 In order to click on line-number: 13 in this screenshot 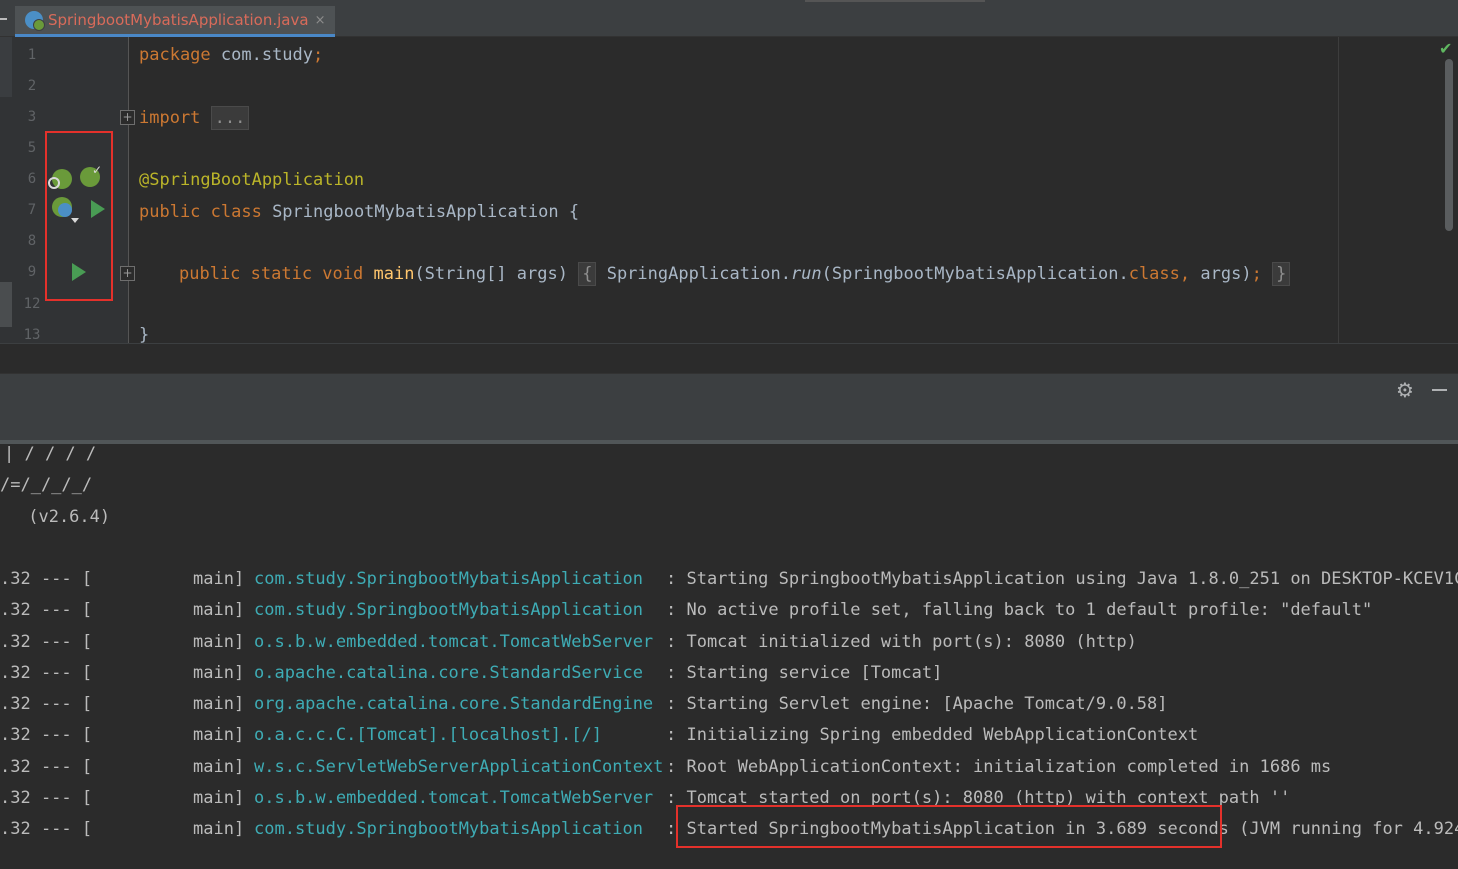, I will do `click(32, 335)`.